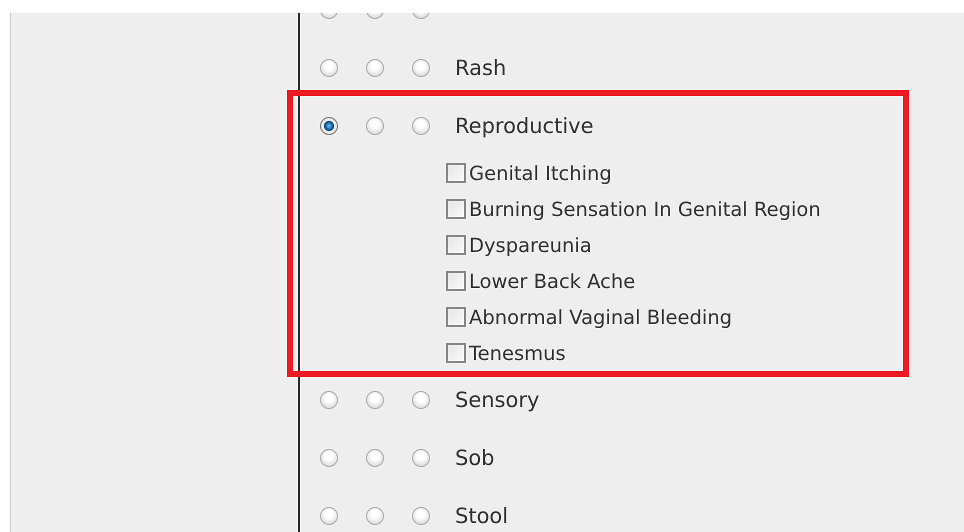 The width and height of the screenshot is (964, 532). Describe the element at coordinates (517, 353) in the screenshot. I see `checkbox-label: Tenesmus` at that location.